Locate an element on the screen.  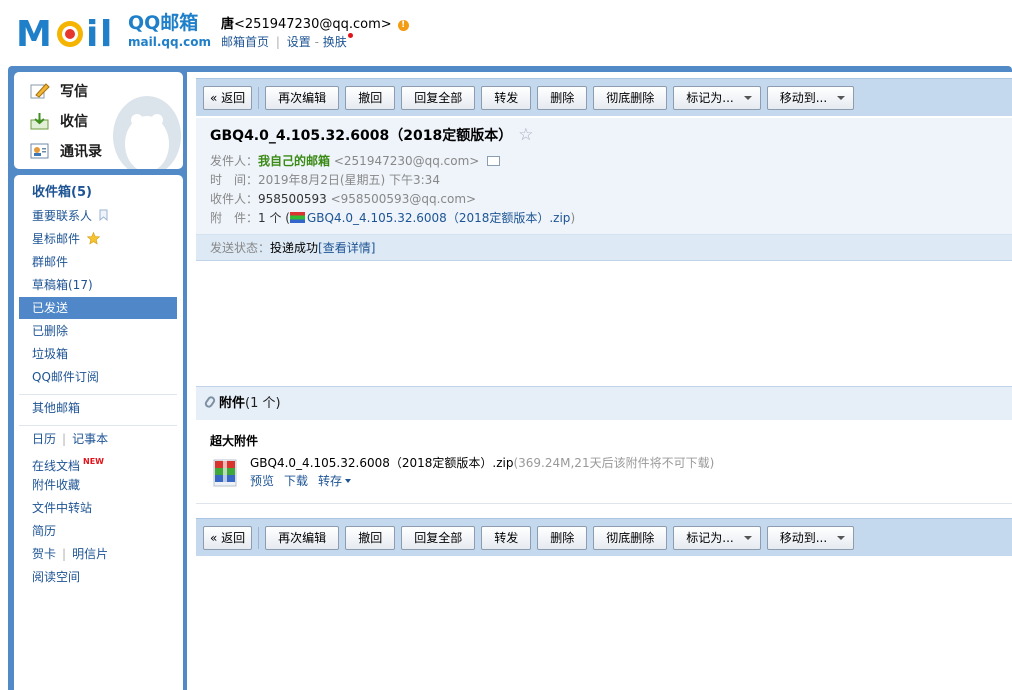
penguin-watermark-icon is located at coordinates (147, 132).